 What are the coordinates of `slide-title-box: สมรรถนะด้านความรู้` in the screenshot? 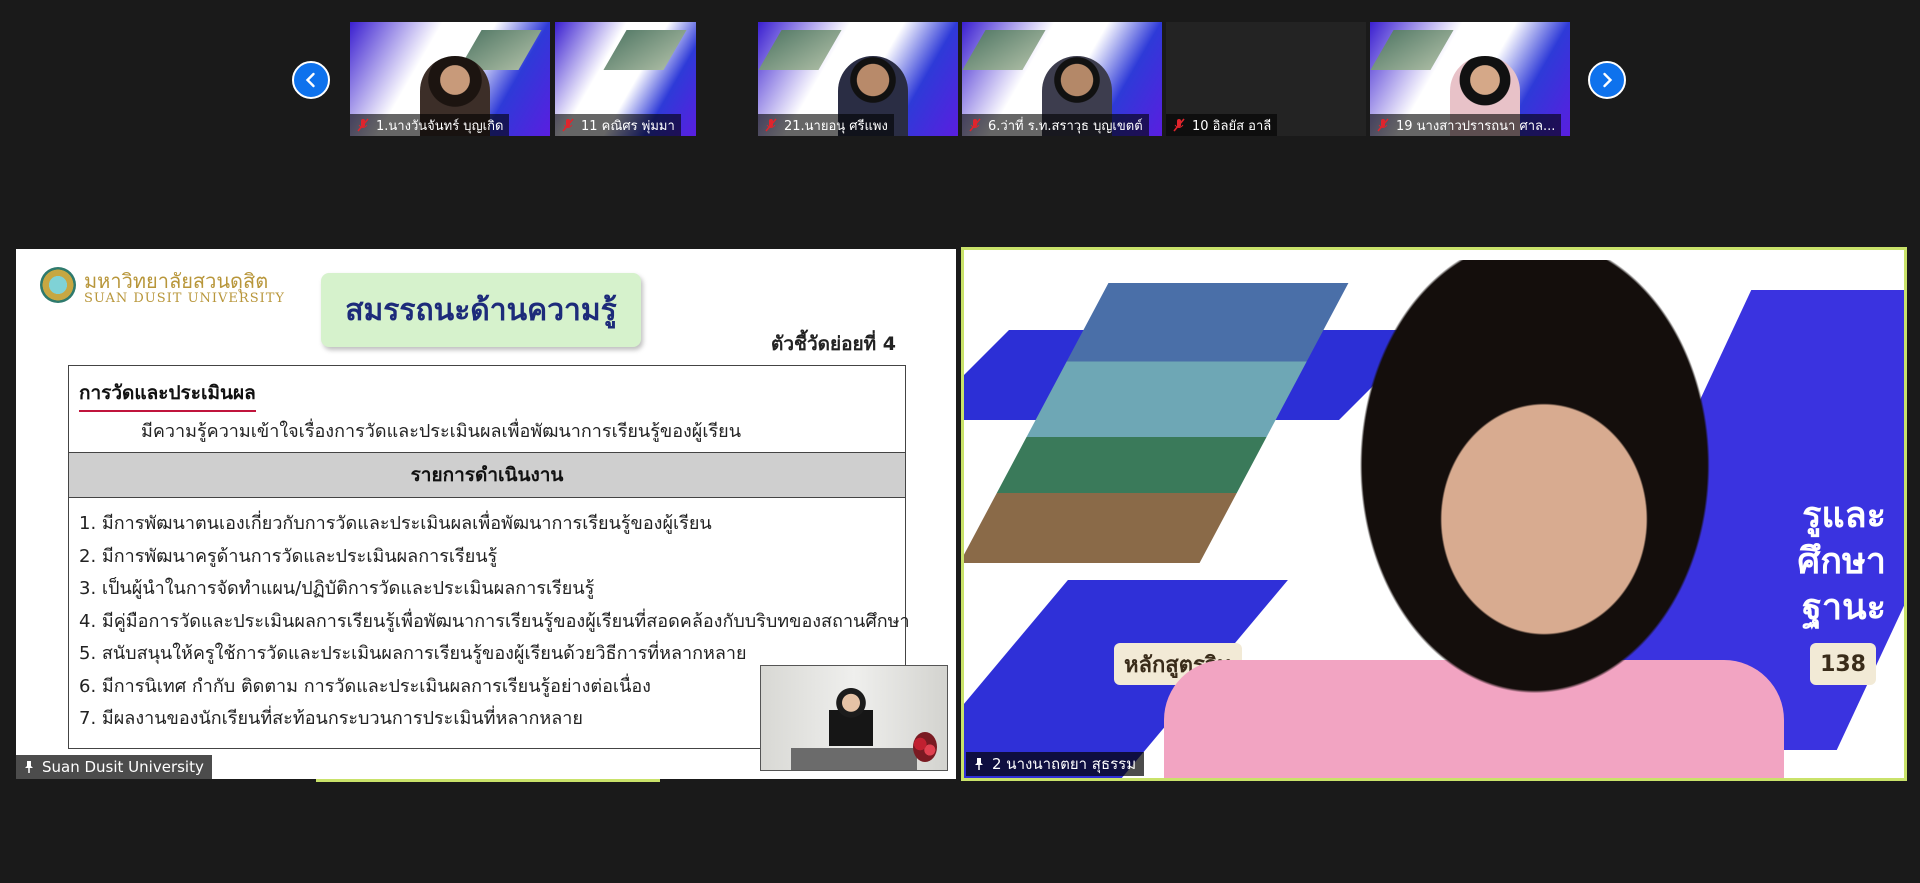 It's located at (481, 310).